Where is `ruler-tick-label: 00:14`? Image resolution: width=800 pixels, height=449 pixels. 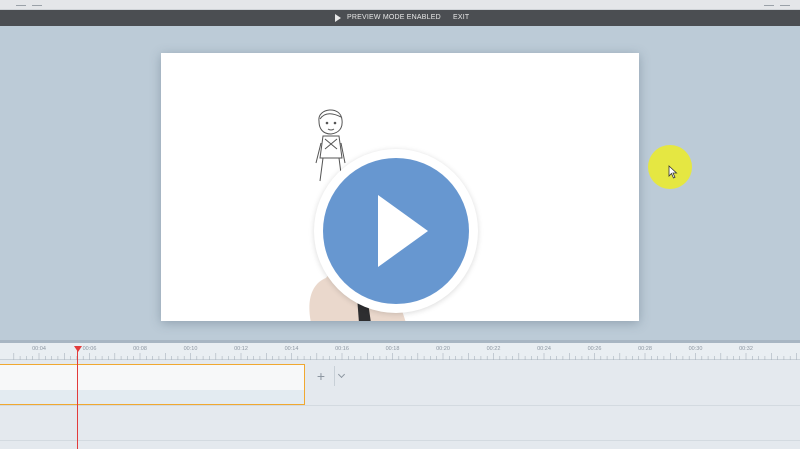 ruler-tick-label: 00:14 is located at coordinates (291, 349).